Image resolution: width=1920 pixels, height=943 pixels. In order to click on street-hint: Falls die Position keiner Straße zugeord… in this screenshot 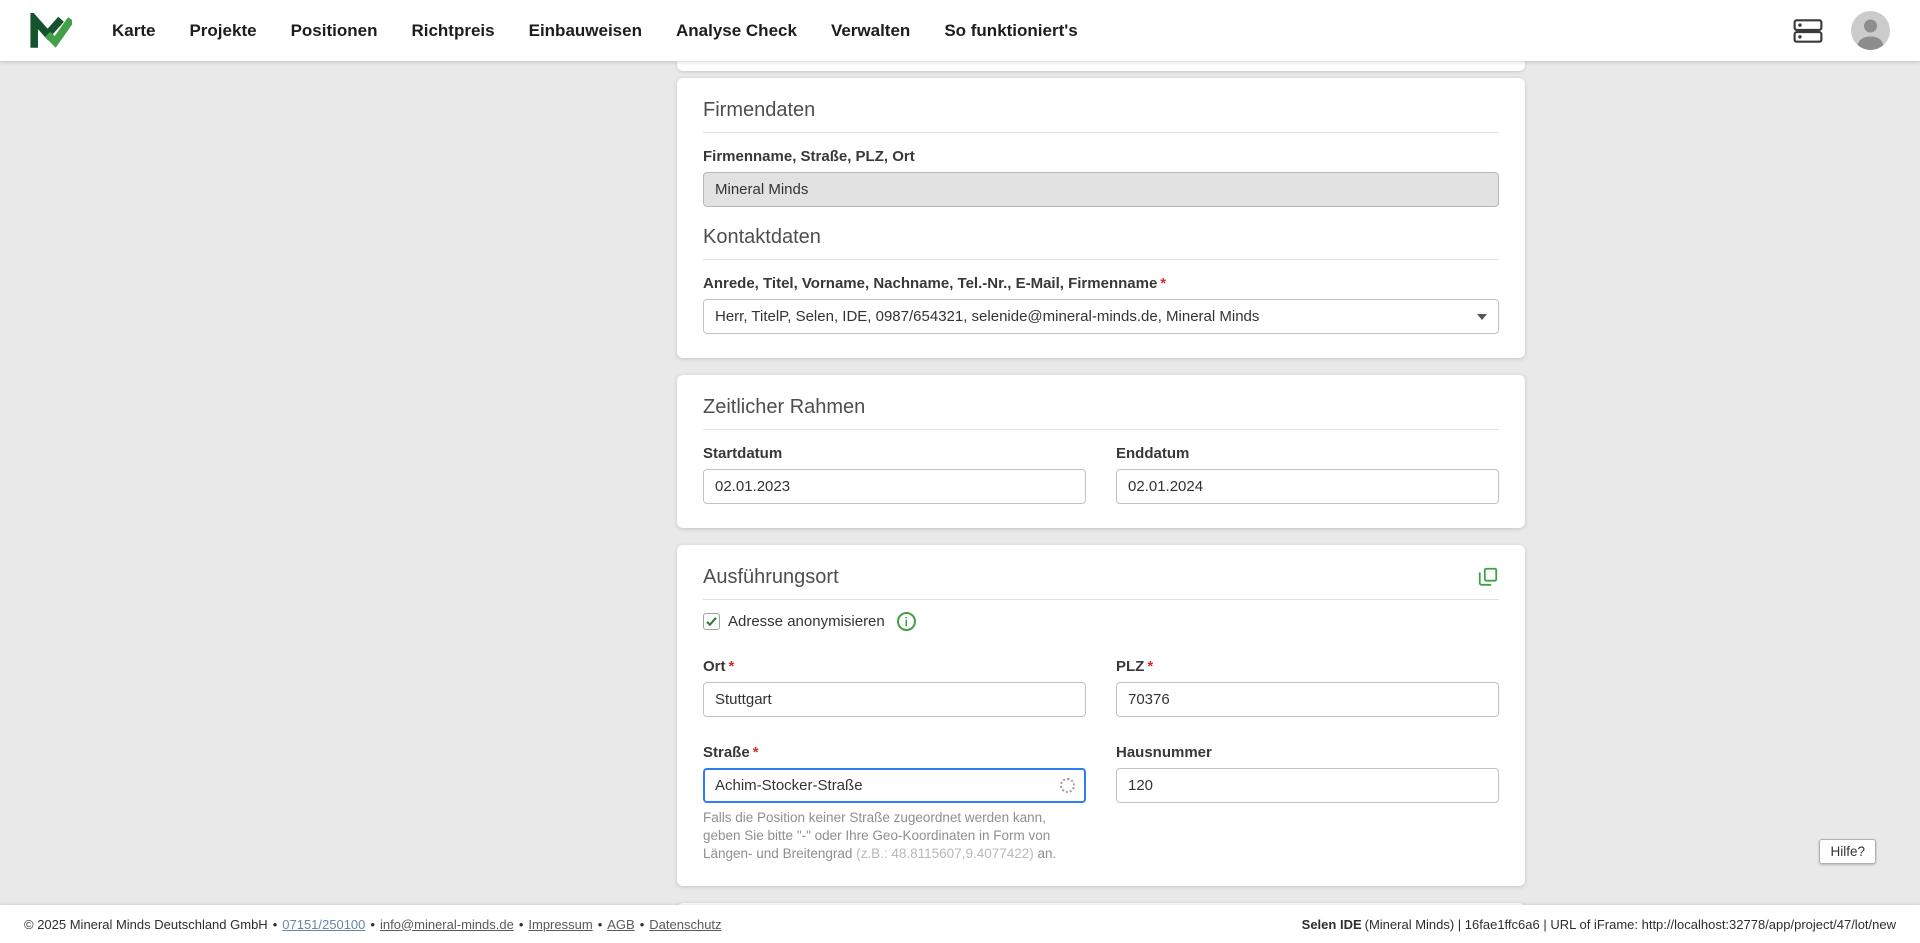, I will do `click(880, 835)`.